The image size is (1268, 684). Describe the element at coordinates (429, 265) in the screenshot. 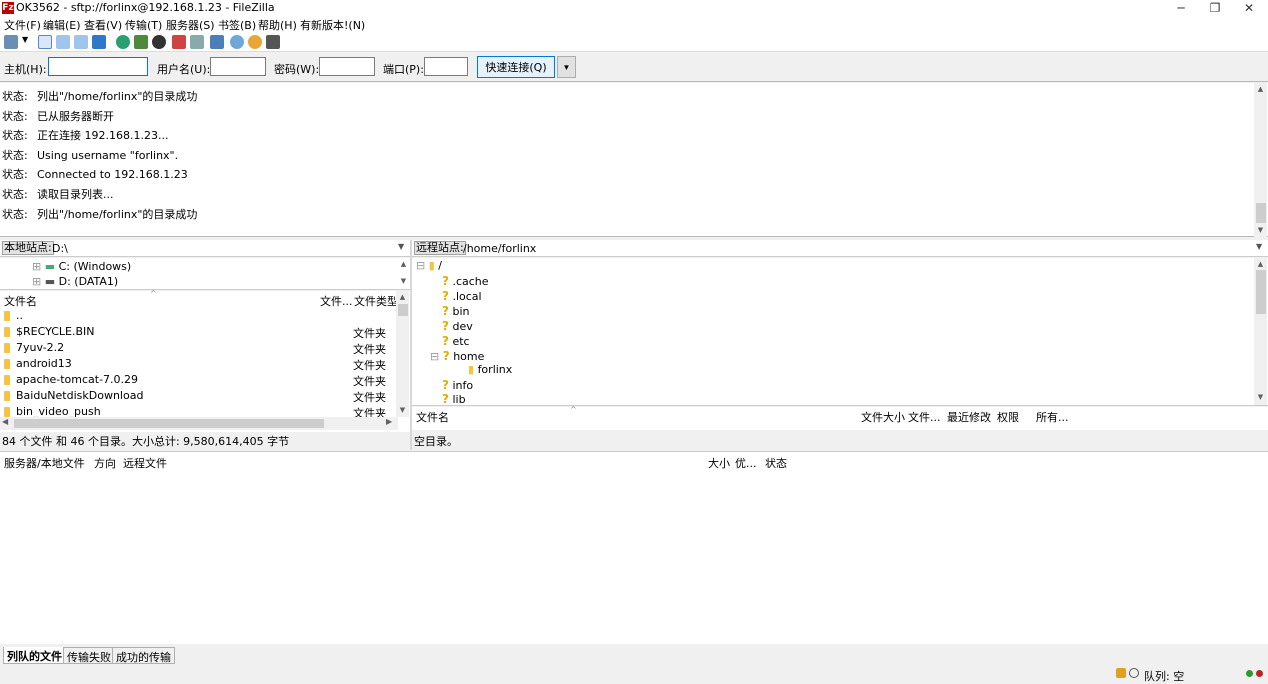

I see `tree-item-root: ⊟ ▮ /` at that location.